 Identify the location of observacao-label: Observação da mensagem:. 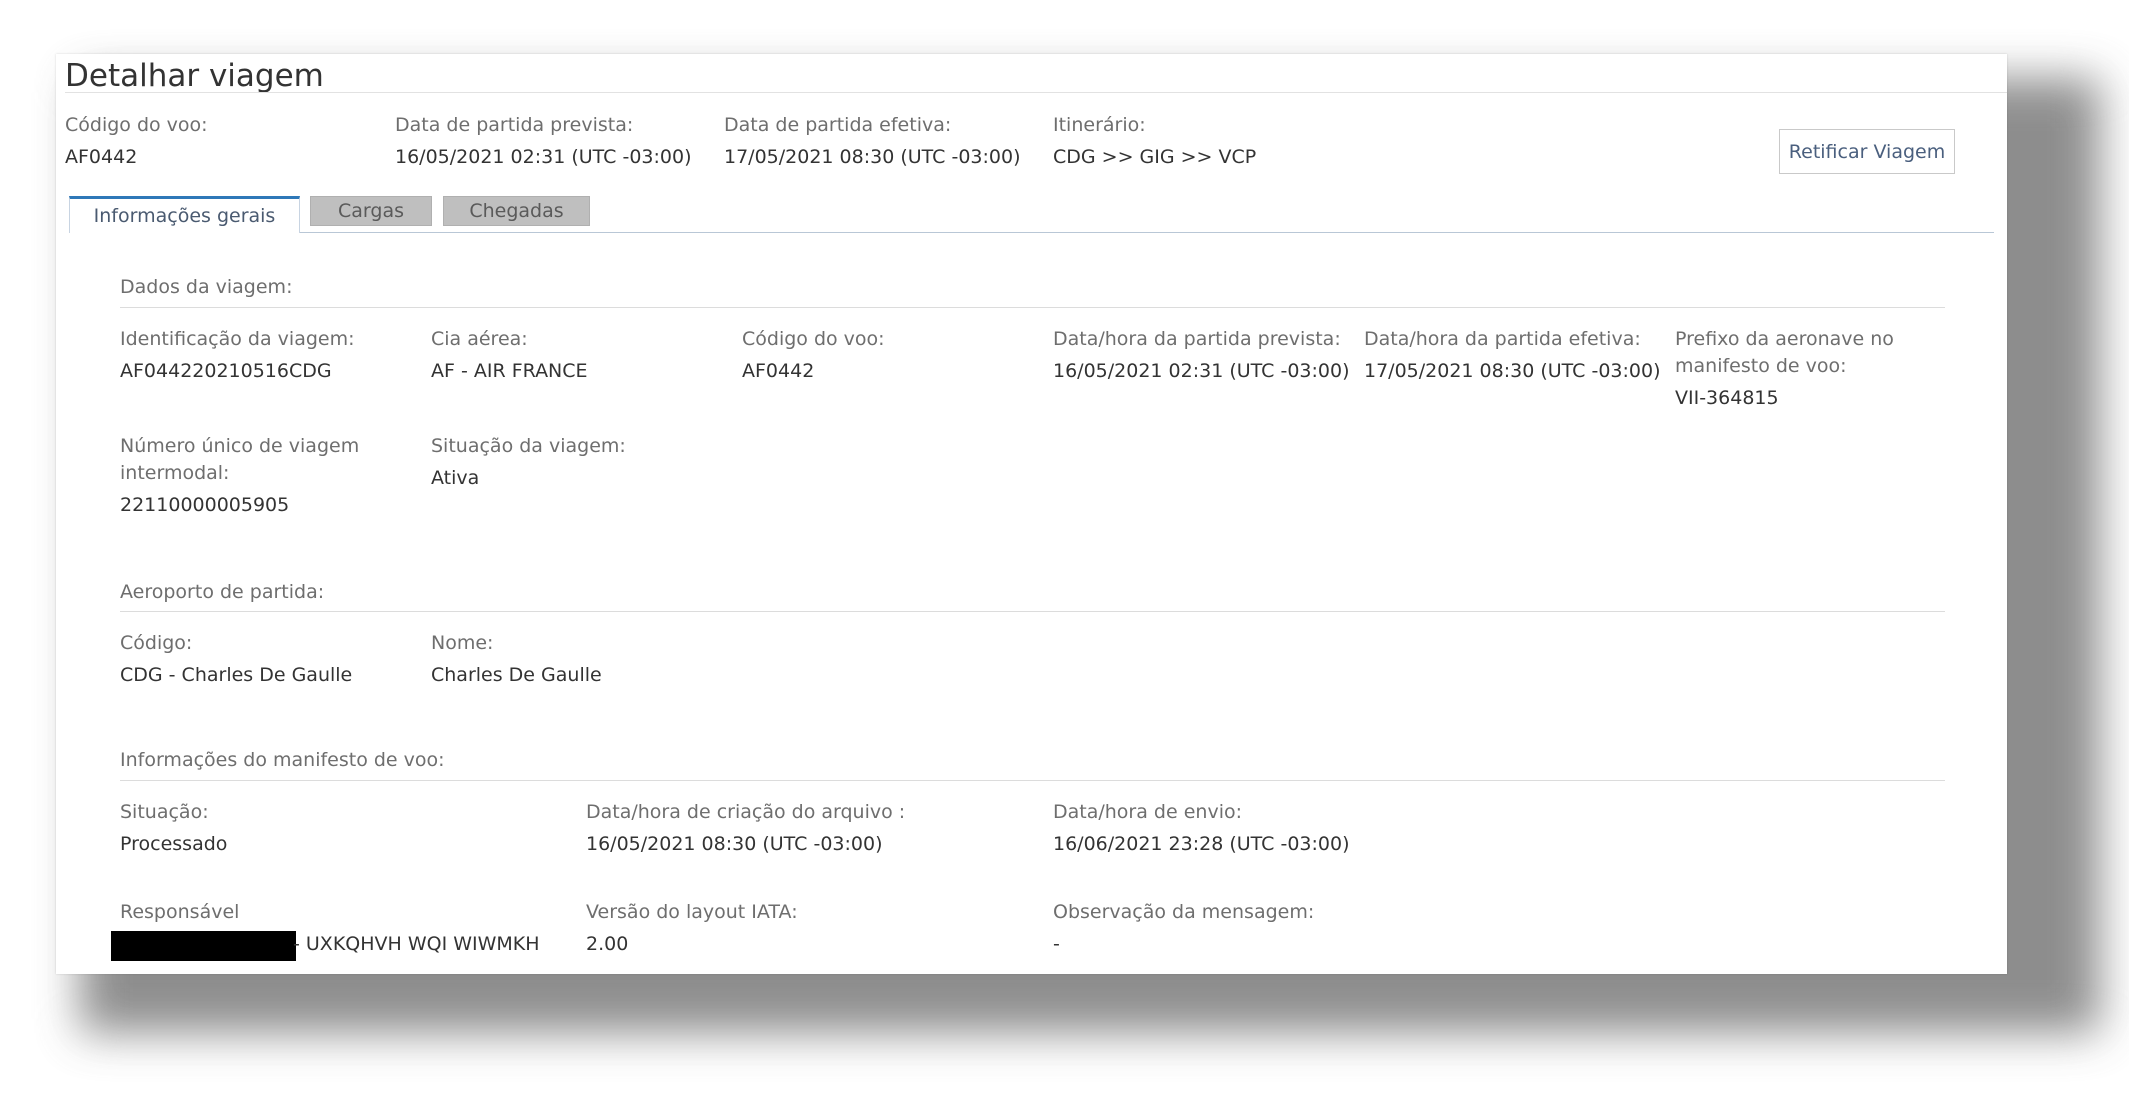
(1184, 912).